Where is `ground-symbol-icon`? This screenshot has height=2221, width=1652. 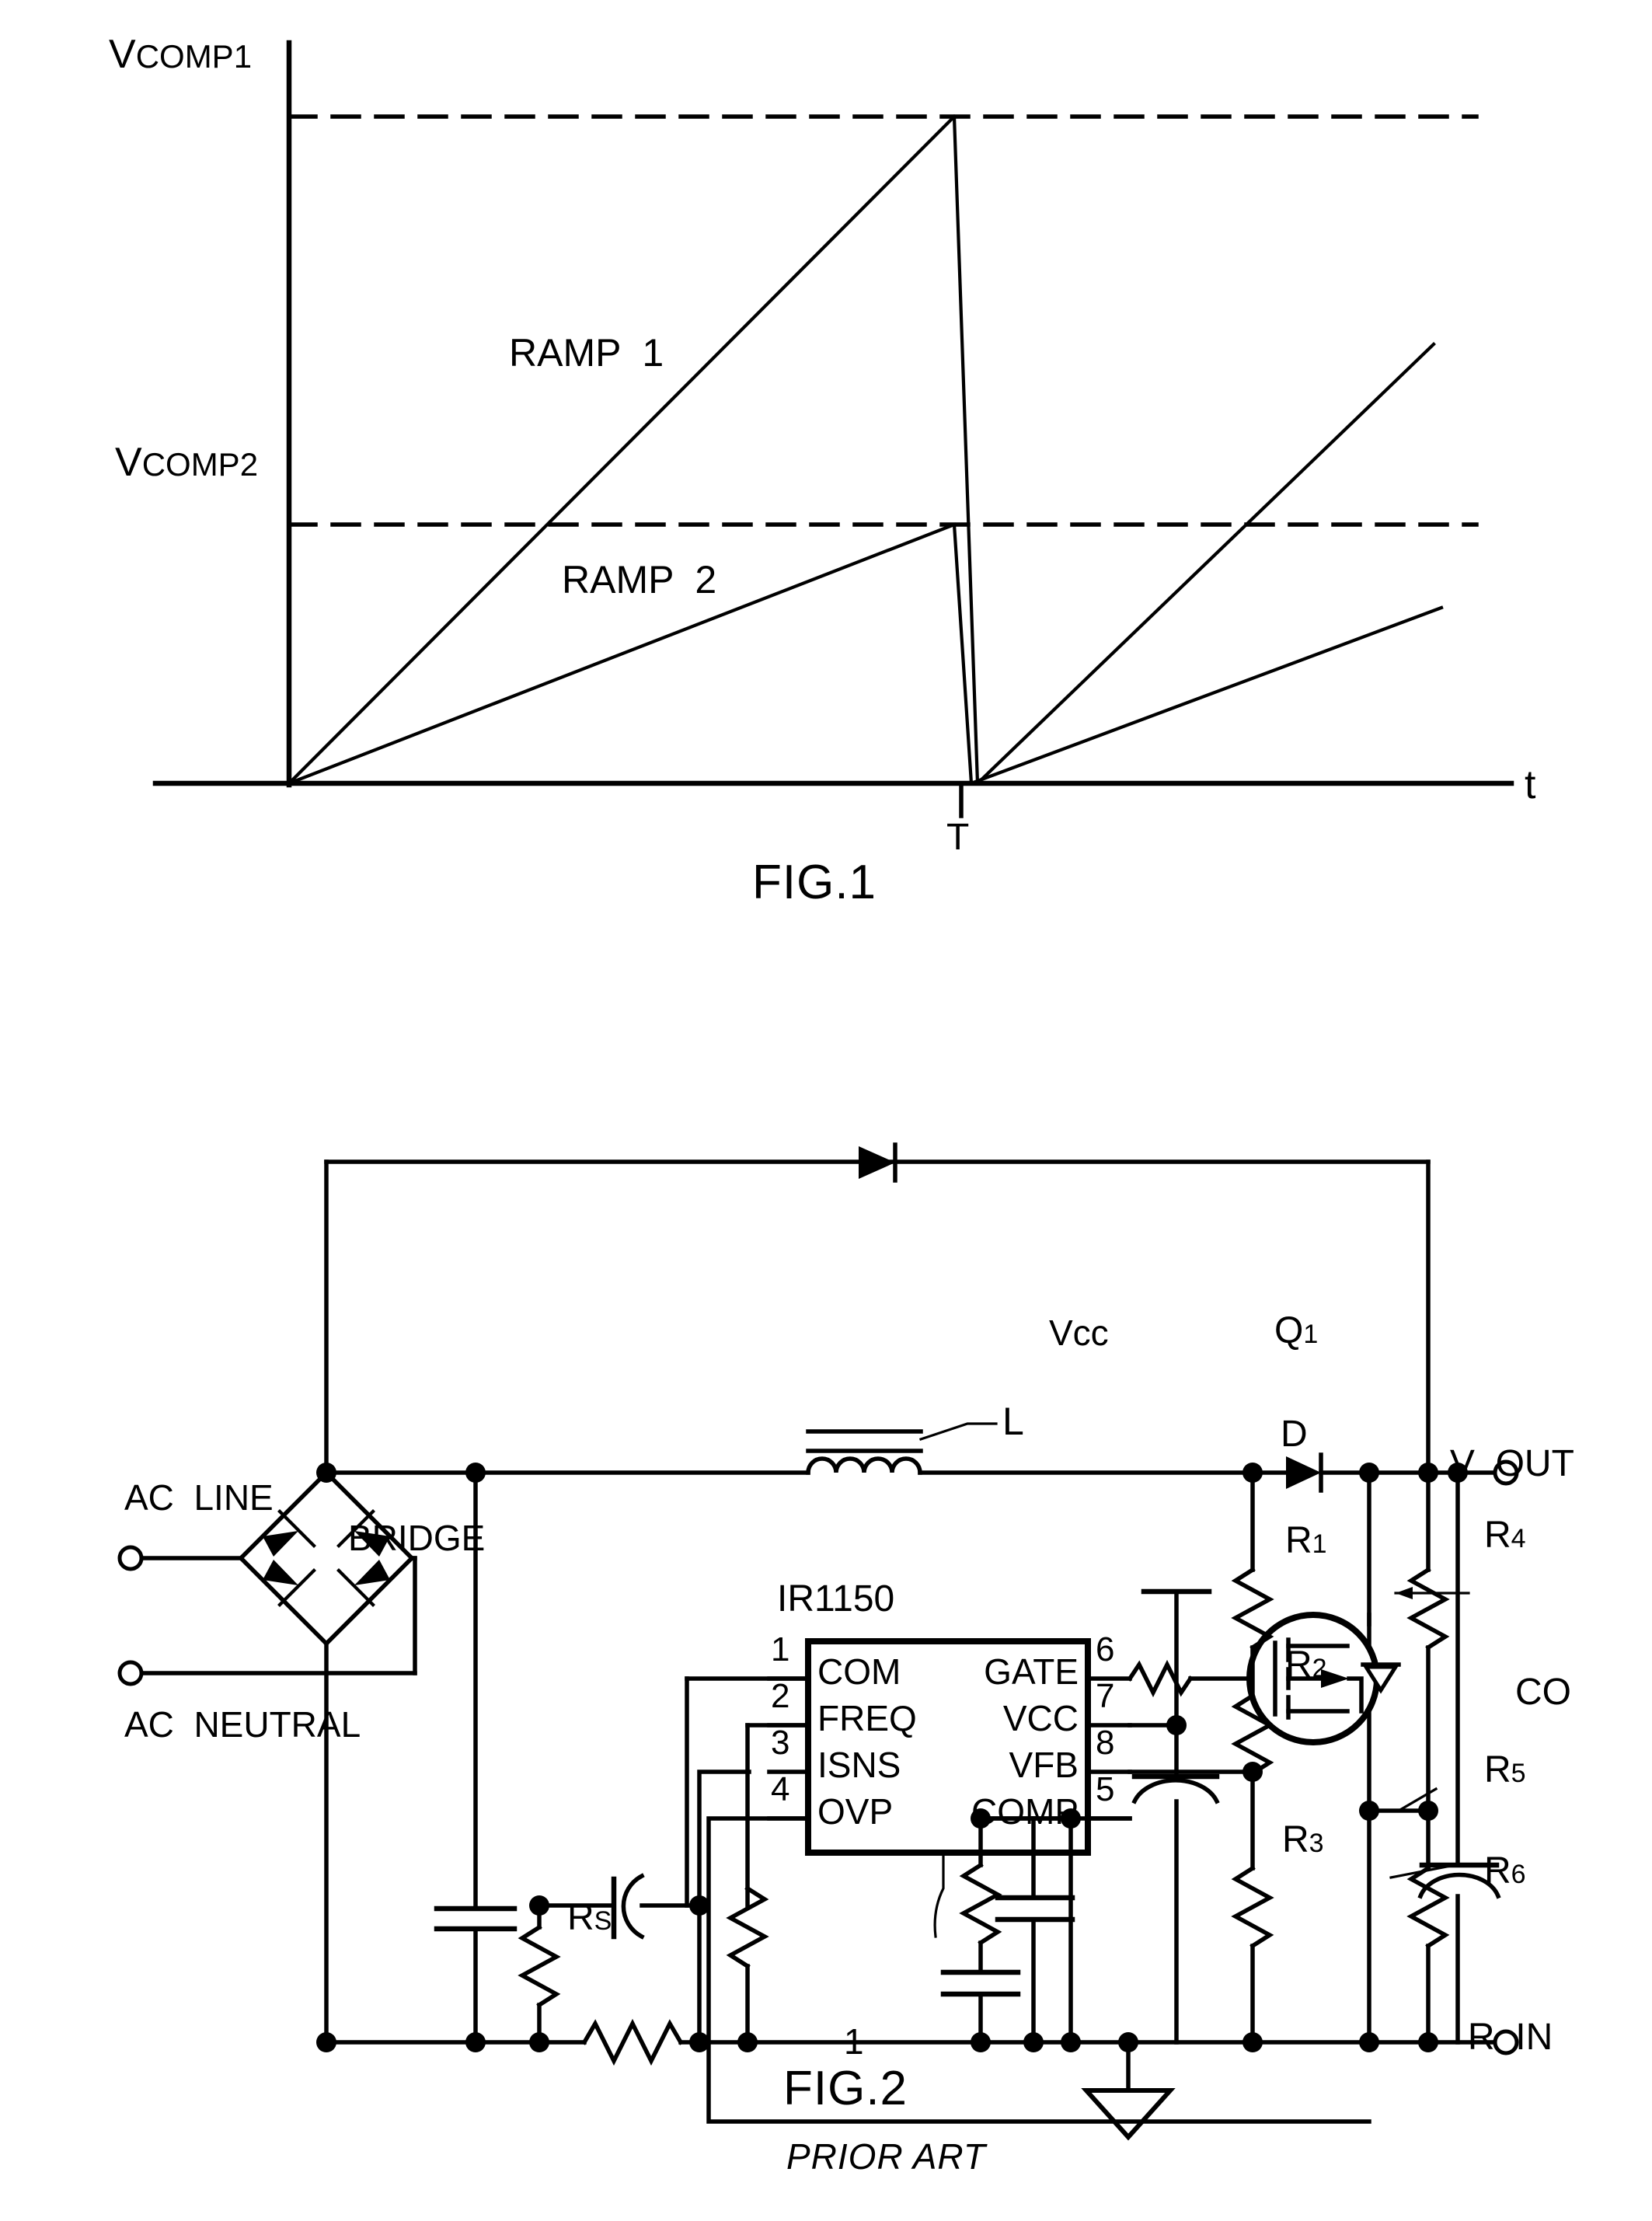 ground-symbol-icon is located at coordinates (1128, 2114).